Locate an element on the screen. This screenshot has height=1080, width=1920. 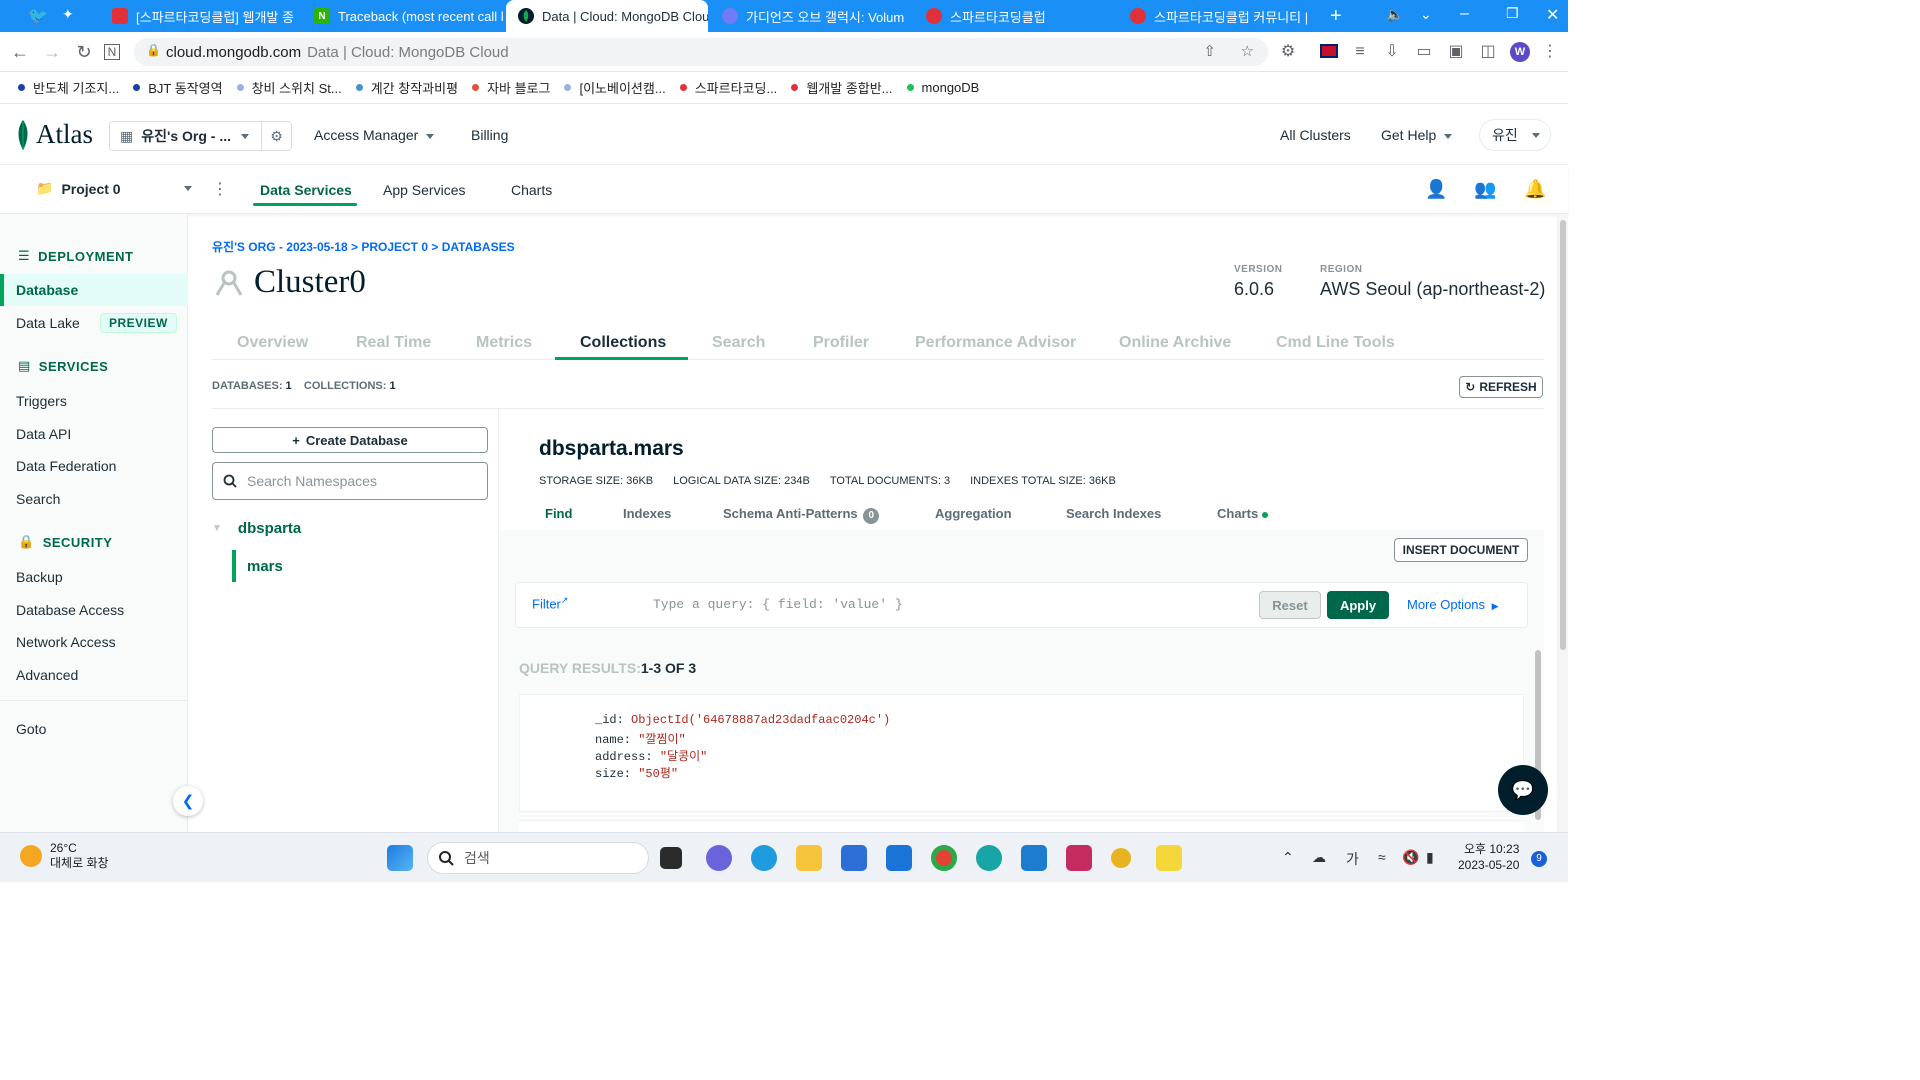
windows-start-icon is located at coordinates (400, 858).